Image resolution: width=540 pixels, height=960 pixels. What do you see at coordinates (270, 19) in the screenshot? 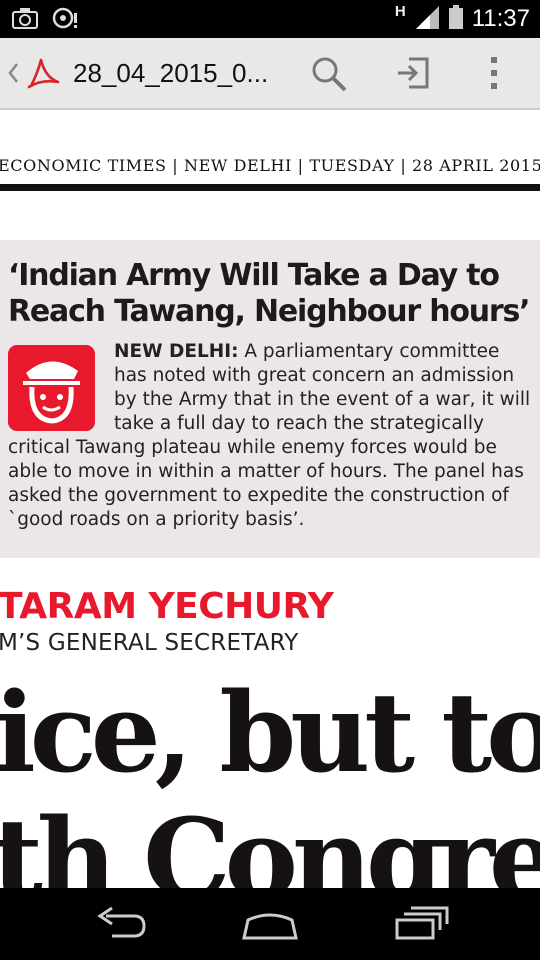
I see `status-bar: H 11:37` at bounding box center [270, 19].